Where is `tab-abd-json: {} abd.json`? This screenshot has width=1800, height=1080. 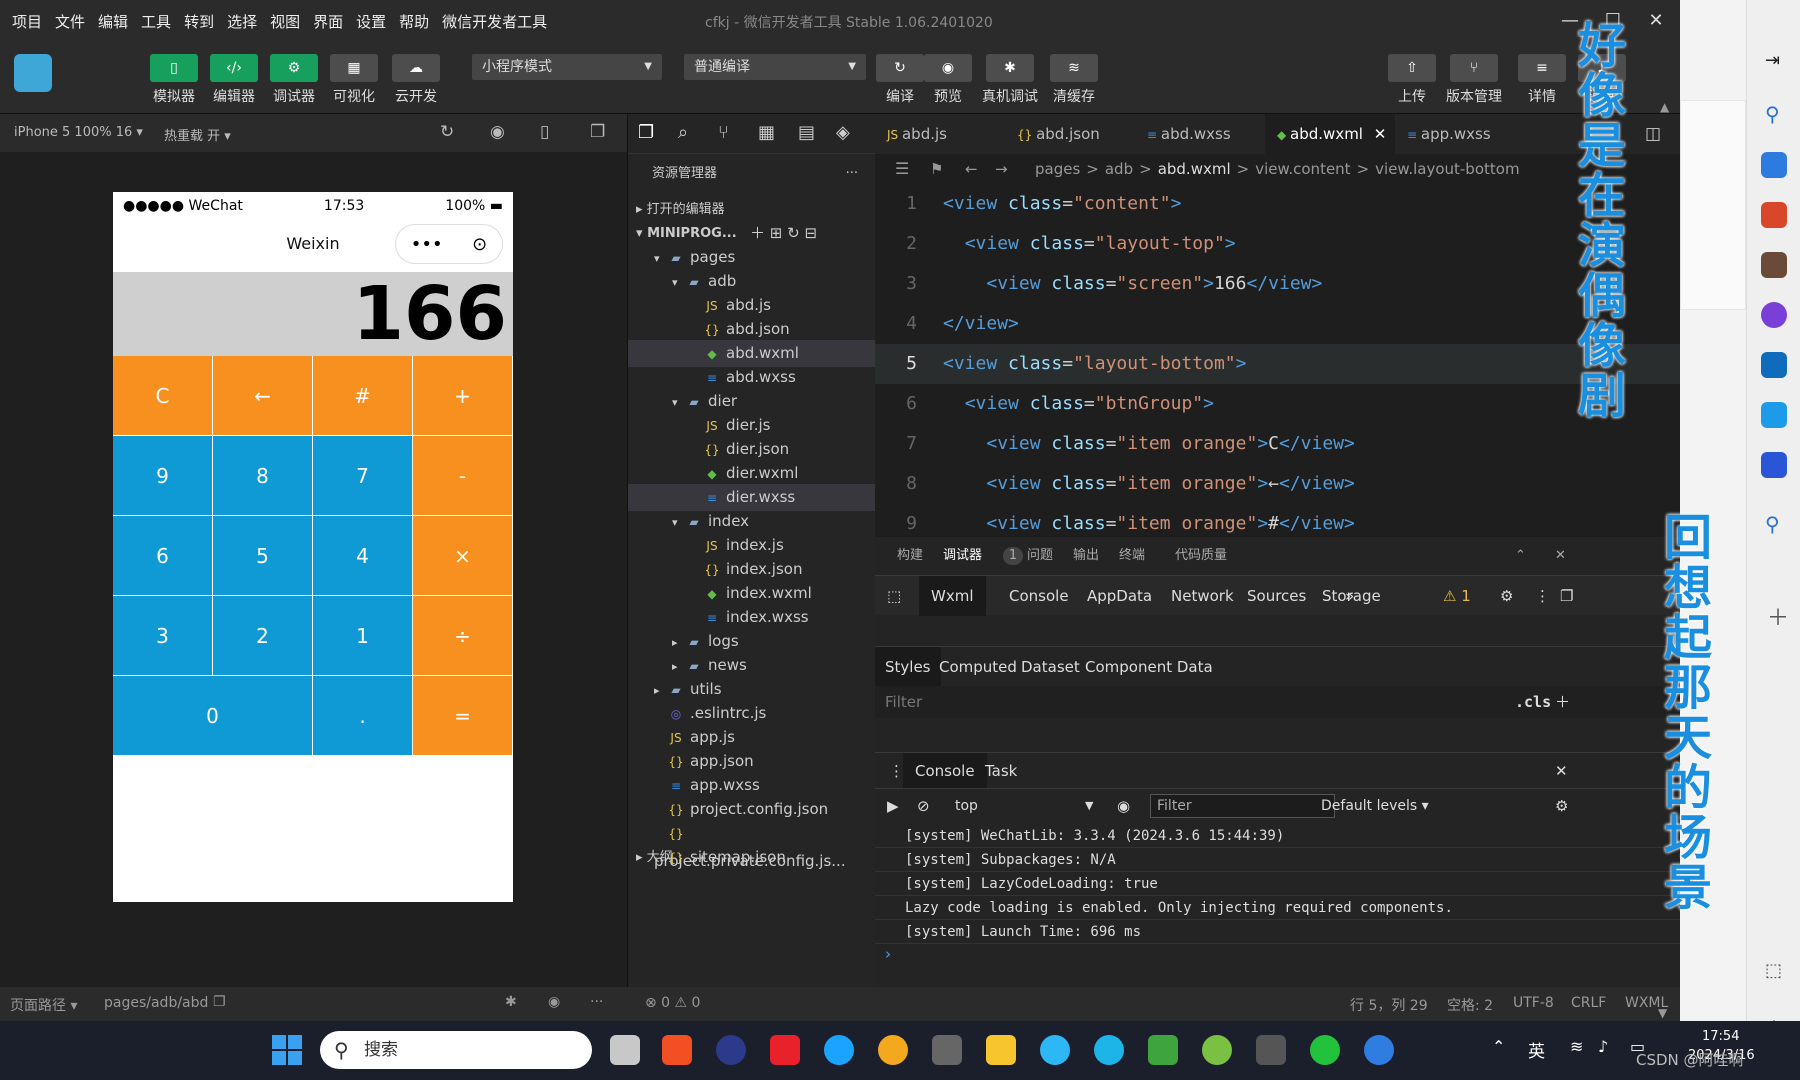 tab-abd-json: {} abd.json is located at coordinates (1070, 134).